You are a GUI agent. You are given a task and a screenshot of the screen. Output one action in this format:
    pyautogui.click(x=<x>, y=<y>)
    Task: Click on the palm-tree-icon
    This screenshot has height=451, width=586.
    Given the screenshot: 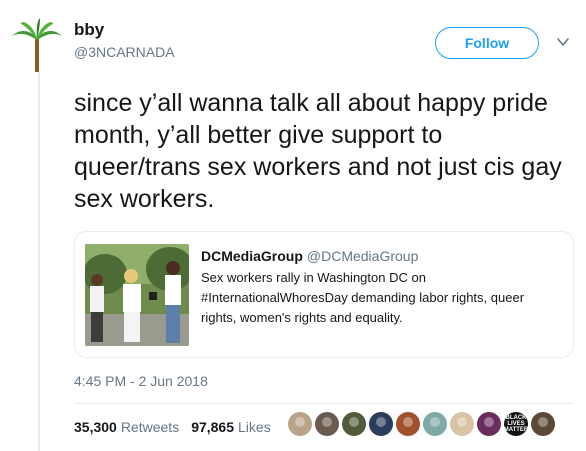 What is the action you would take?
    pyautogui.click(x=37, y=45)
    